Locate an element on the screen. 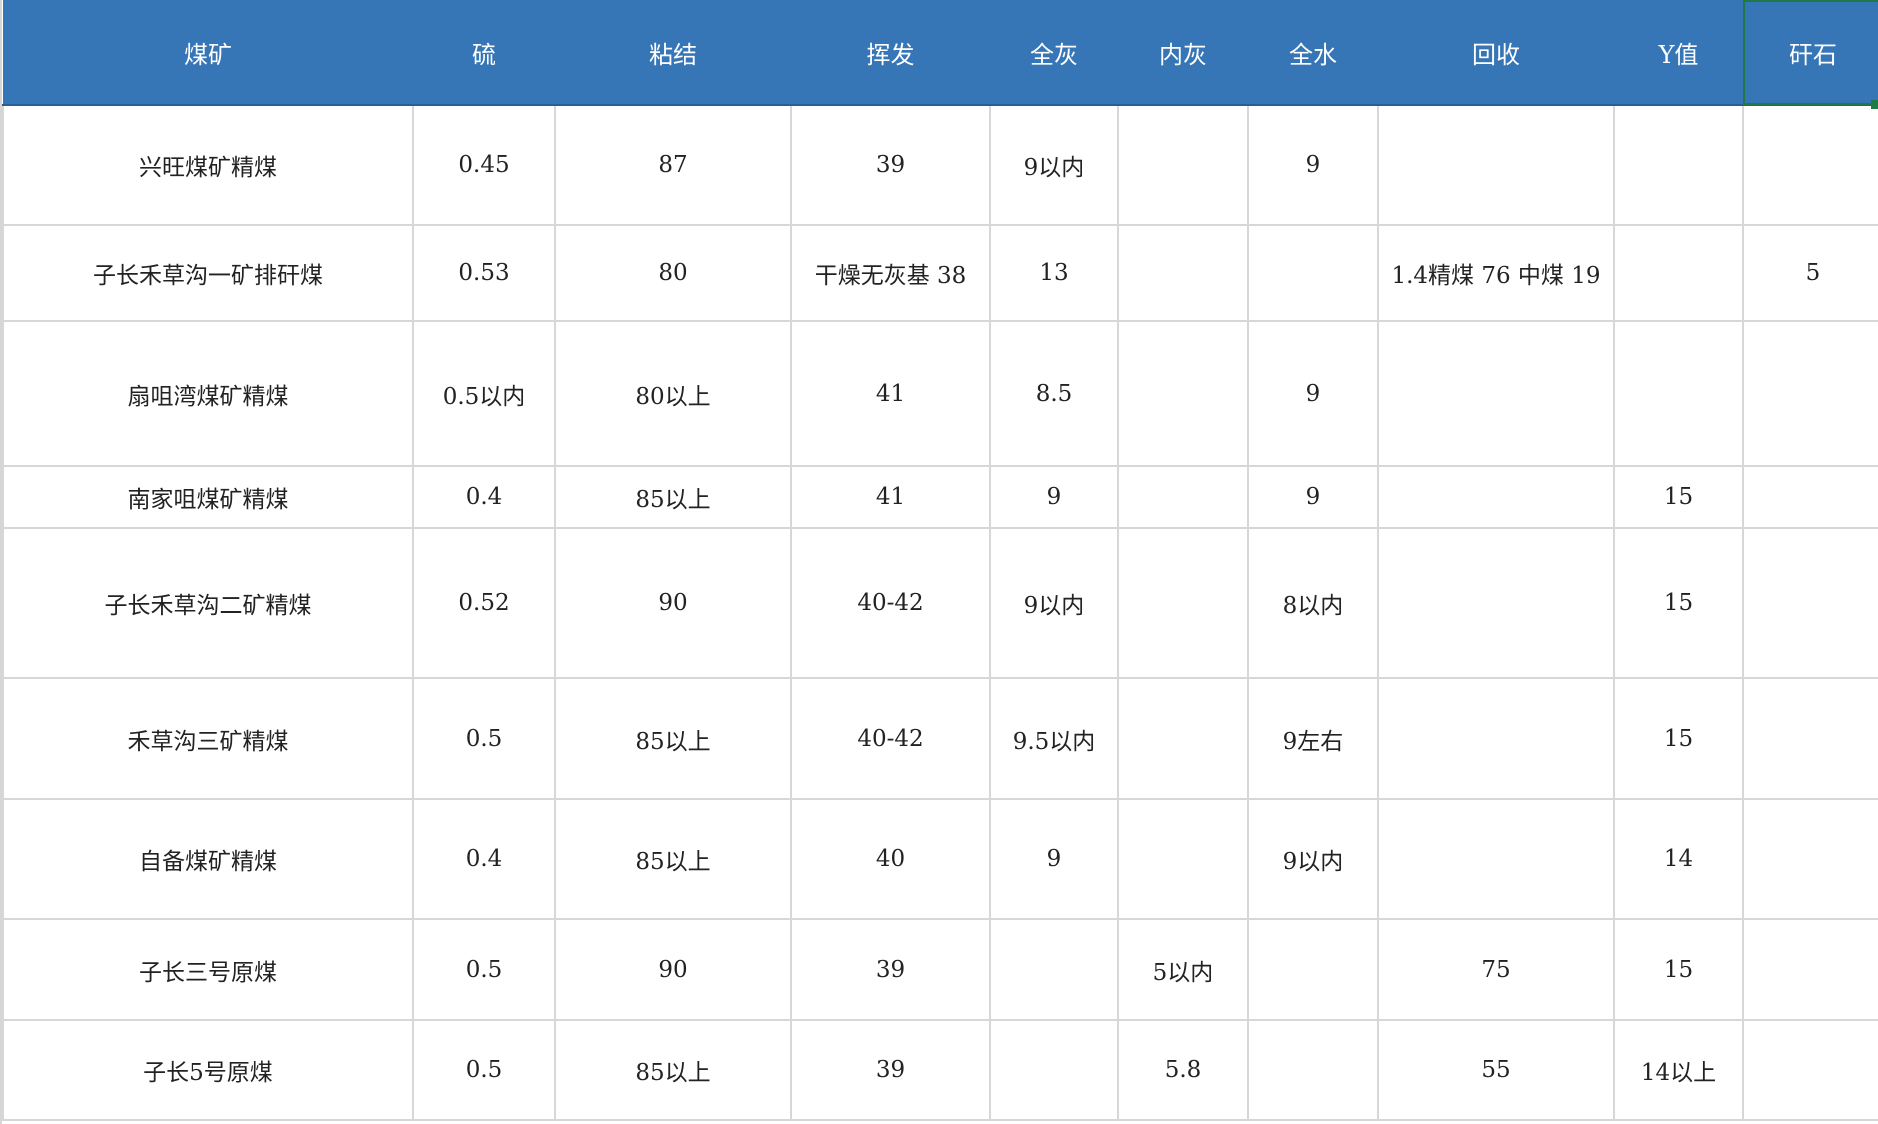 This screenshot has height=1124, width=1878. cell-recovery: 75 is located at coordinates (1496, 969).